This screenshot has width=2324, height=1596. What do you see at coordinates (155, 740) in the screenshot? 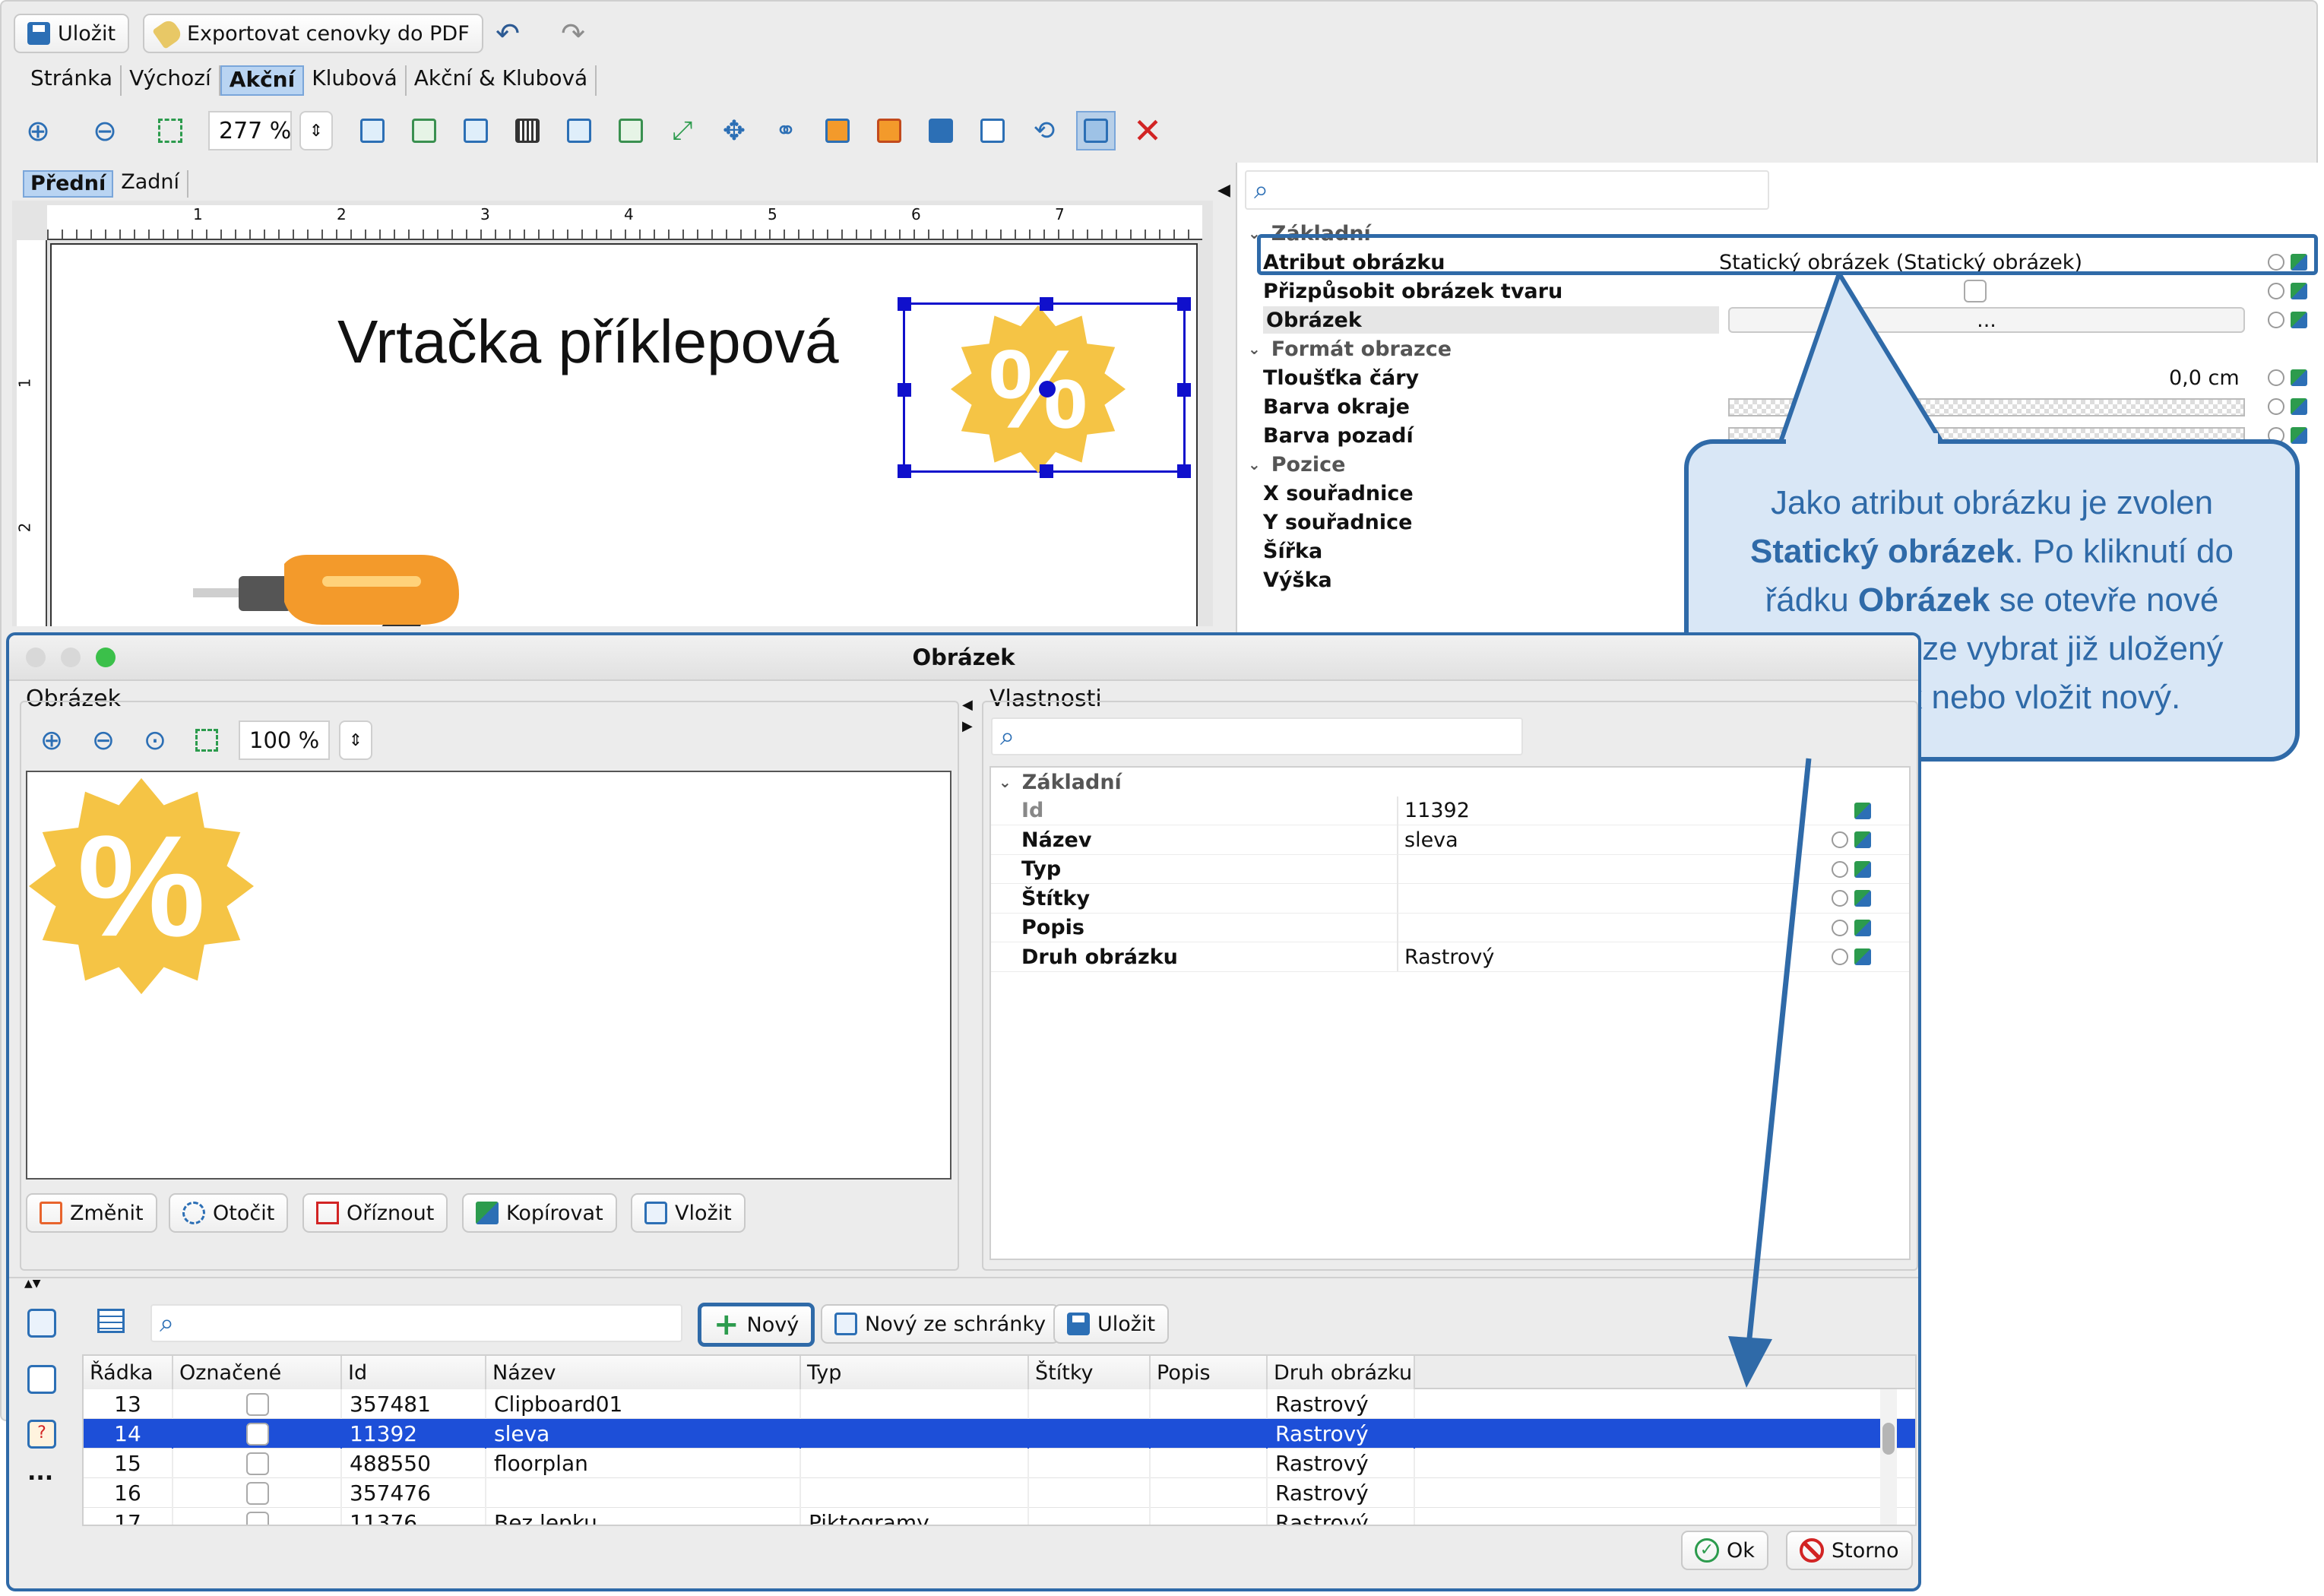
I see `zoom-fit-button: ⊙` at bounding box center [155, 740].